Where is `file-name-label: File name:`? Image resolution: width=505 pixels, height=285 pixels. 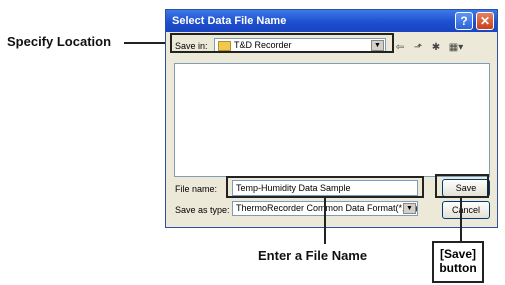 file-name-label: File name: is located at coordinates (196, 189).